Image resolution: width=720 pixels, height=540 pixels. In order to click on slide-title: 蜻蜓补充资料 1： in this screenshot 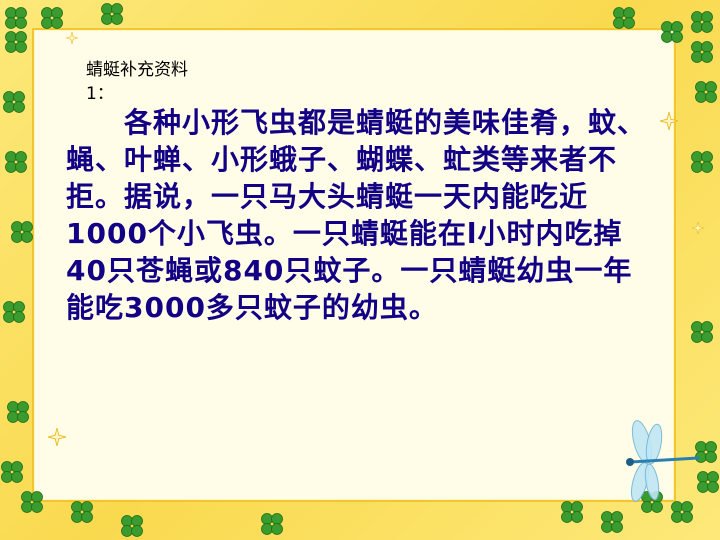, I will do `click(137, 82)`.